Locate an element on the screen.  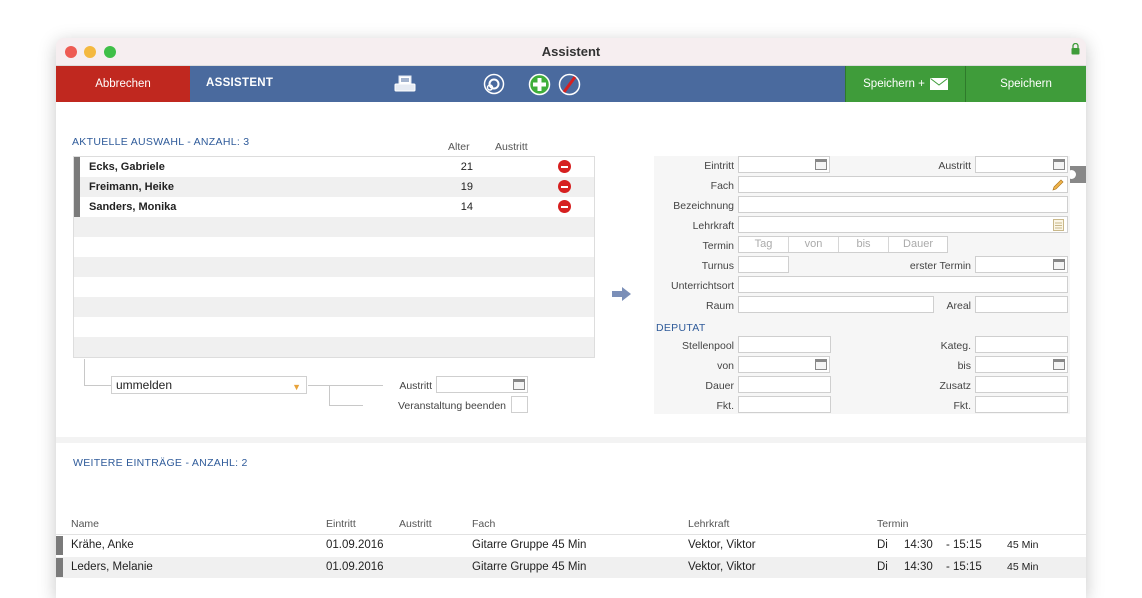
cancel-button-label: Abbrechen is located at coordinates (123, 84).